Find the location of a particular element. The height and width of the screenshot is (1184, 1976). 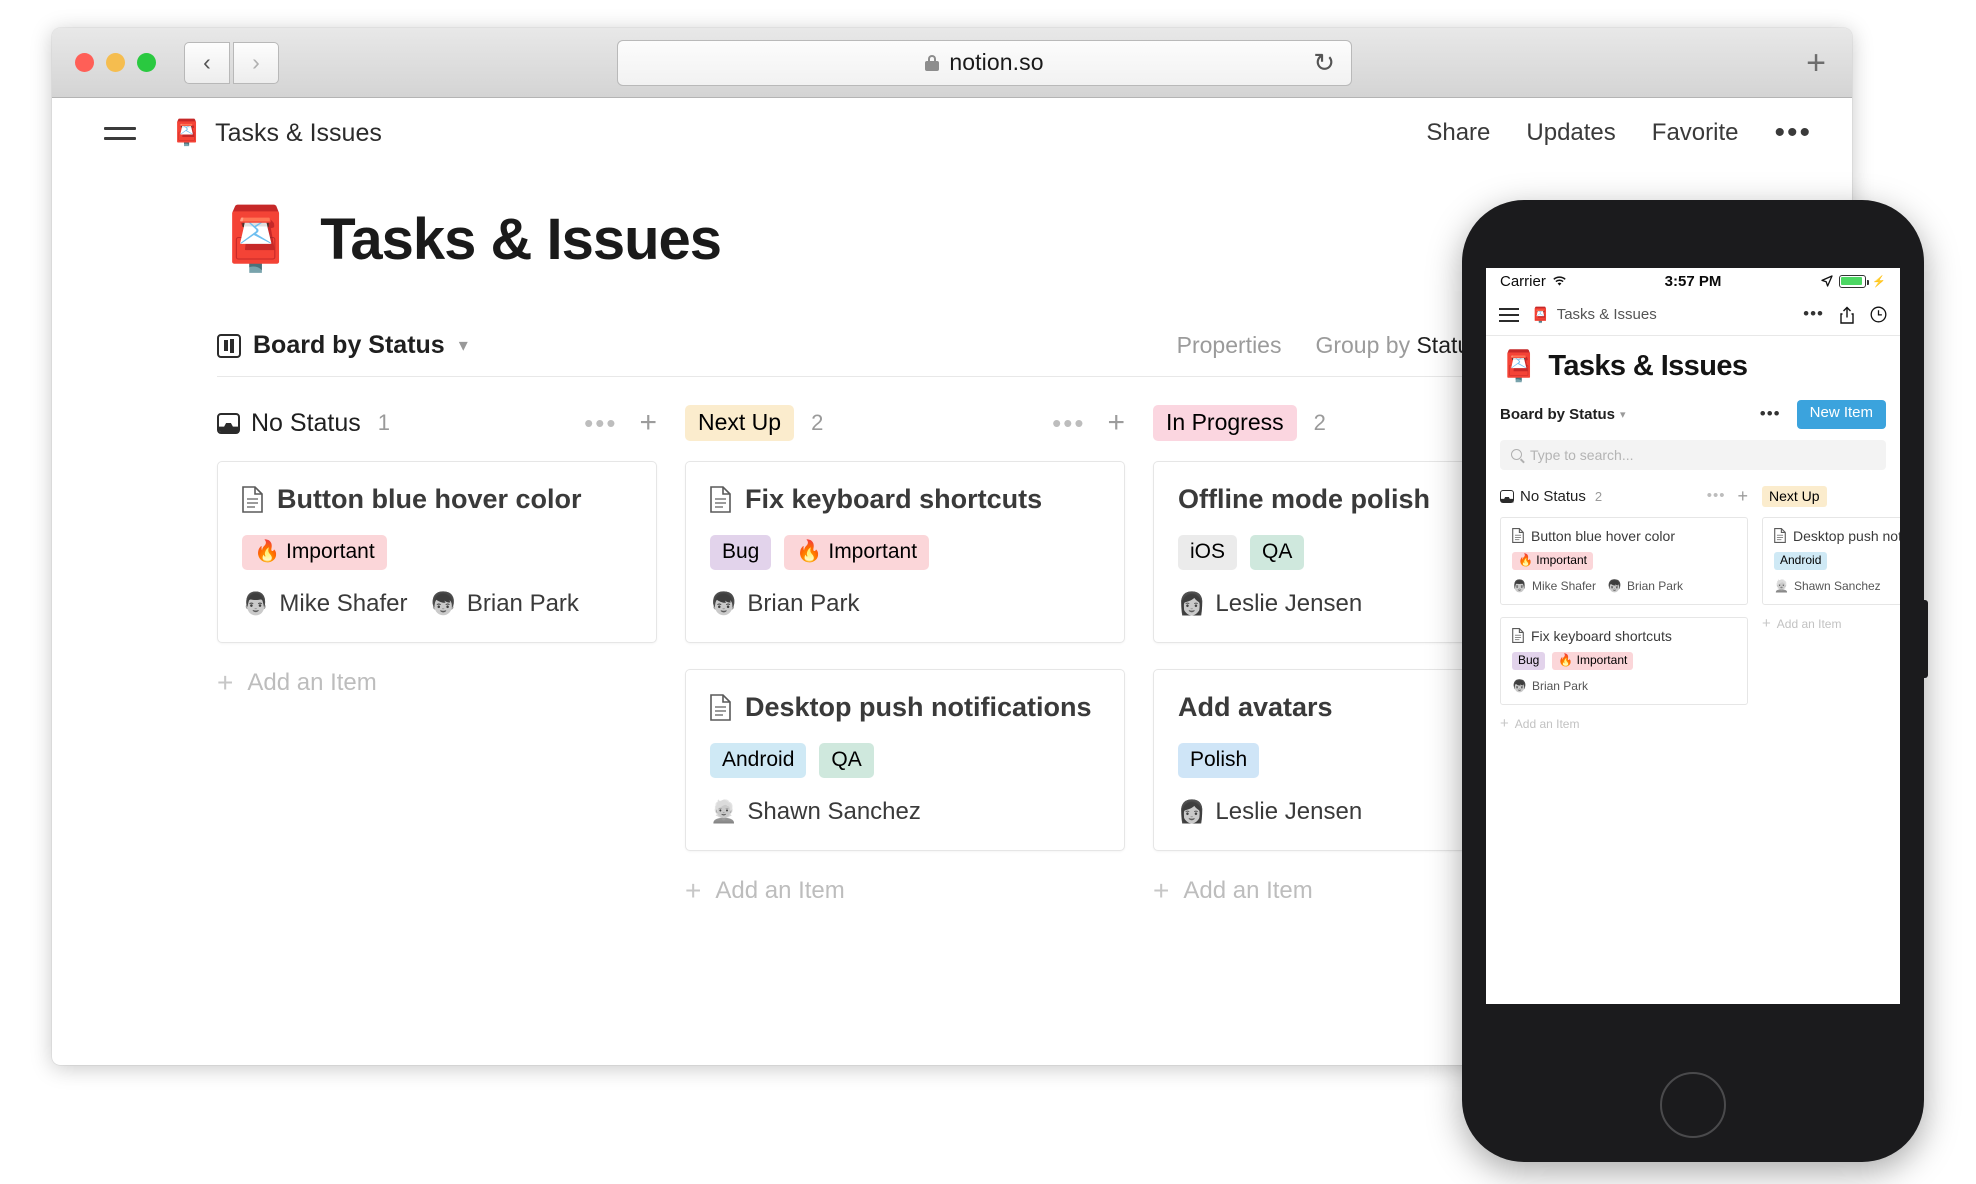

group-by-label: Group by is located at coordinates (1363, 345).